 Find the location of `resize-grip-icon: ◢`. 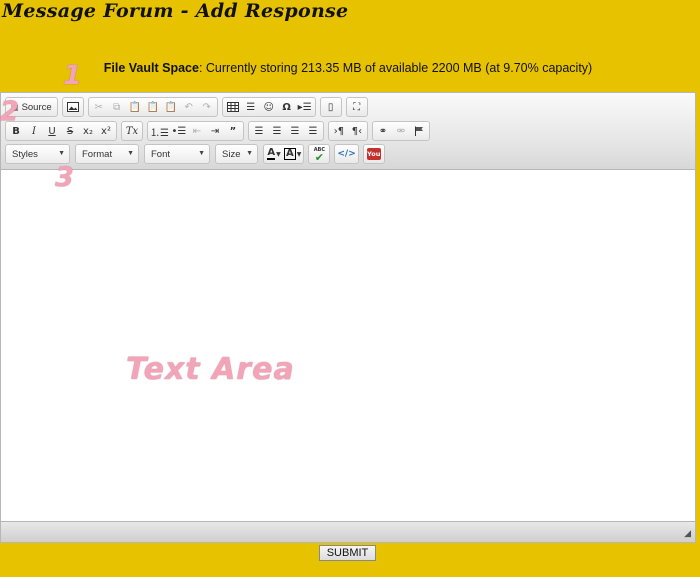

resize-grip-icon: ◢ is located at coordinates (687, 533).